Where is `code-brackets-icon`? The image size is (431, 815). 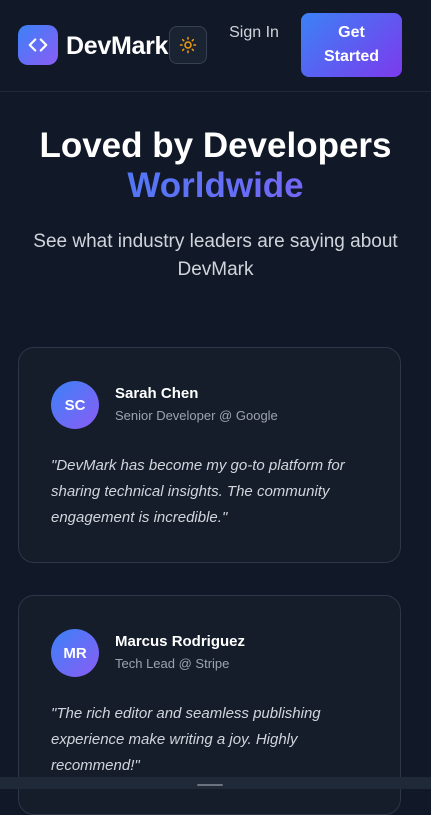 code-brackets-icon is located at coordinates (38, 45).